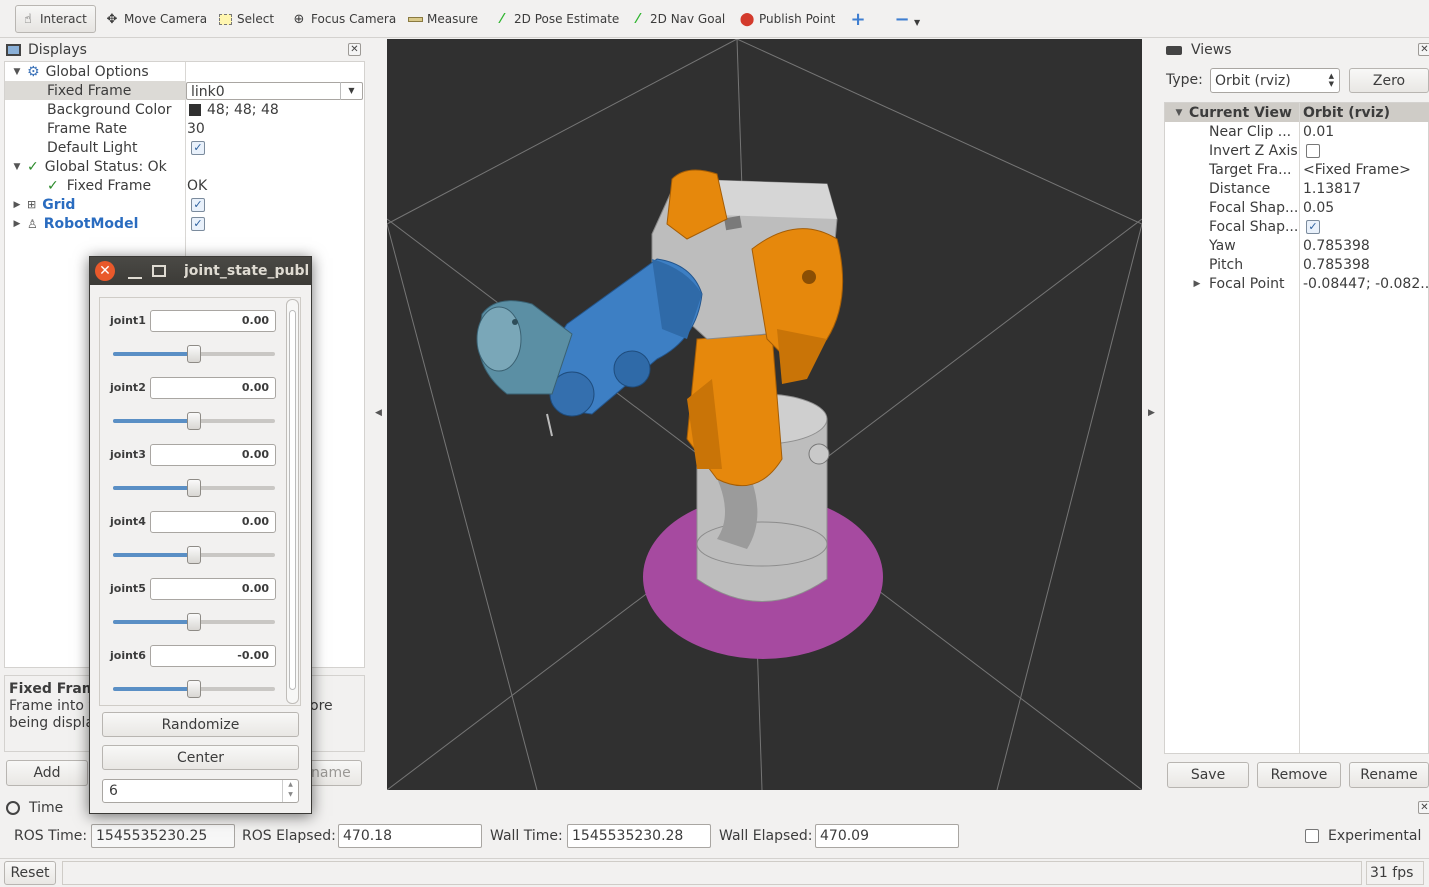 The width and height of the screenshot is (1429, 887). What do you see at coordinates (1151, 413) in the screenshot?
I see `collapse-right-arrow-icon: ▶` at bounding box center [1151, 413].